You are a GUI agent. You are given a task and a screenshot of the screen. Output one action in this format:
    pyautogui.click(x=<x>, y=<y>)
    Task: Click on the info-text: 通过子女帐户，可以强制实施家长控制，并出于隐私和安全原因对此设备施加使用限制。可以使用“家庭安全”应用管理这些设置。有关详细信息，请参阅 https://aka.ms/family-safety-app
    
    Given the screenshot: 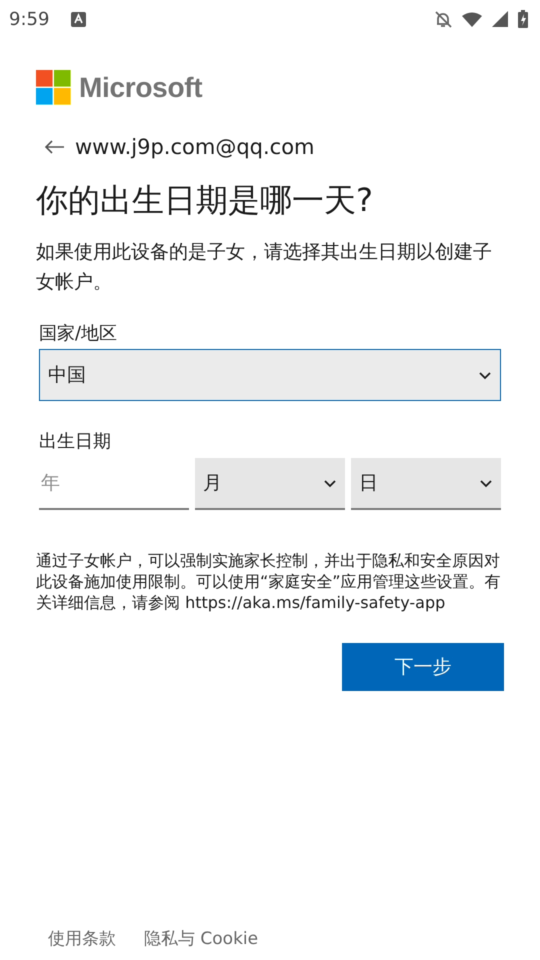 What is the action you would take?
    pyautogui.click(x=269, y=581)
    